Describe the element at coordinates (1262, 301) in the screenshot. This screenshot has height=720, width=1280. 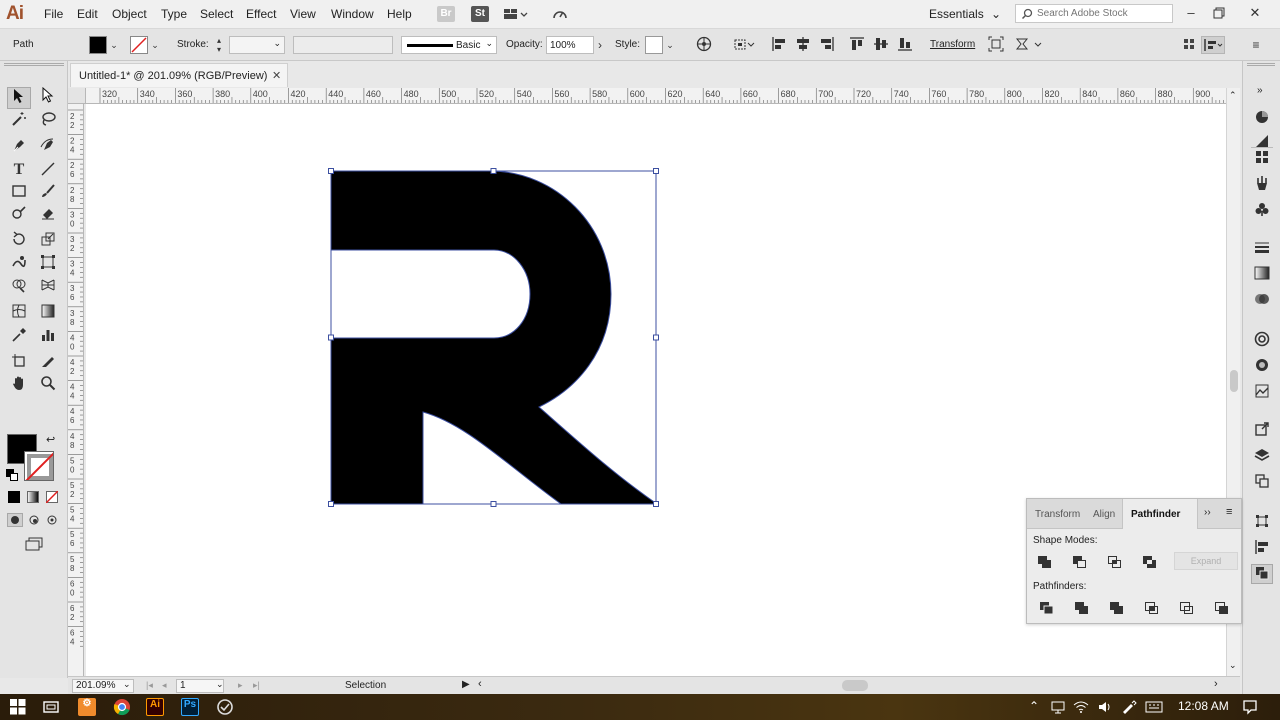
I see `transparency-panel-icon` at that location.